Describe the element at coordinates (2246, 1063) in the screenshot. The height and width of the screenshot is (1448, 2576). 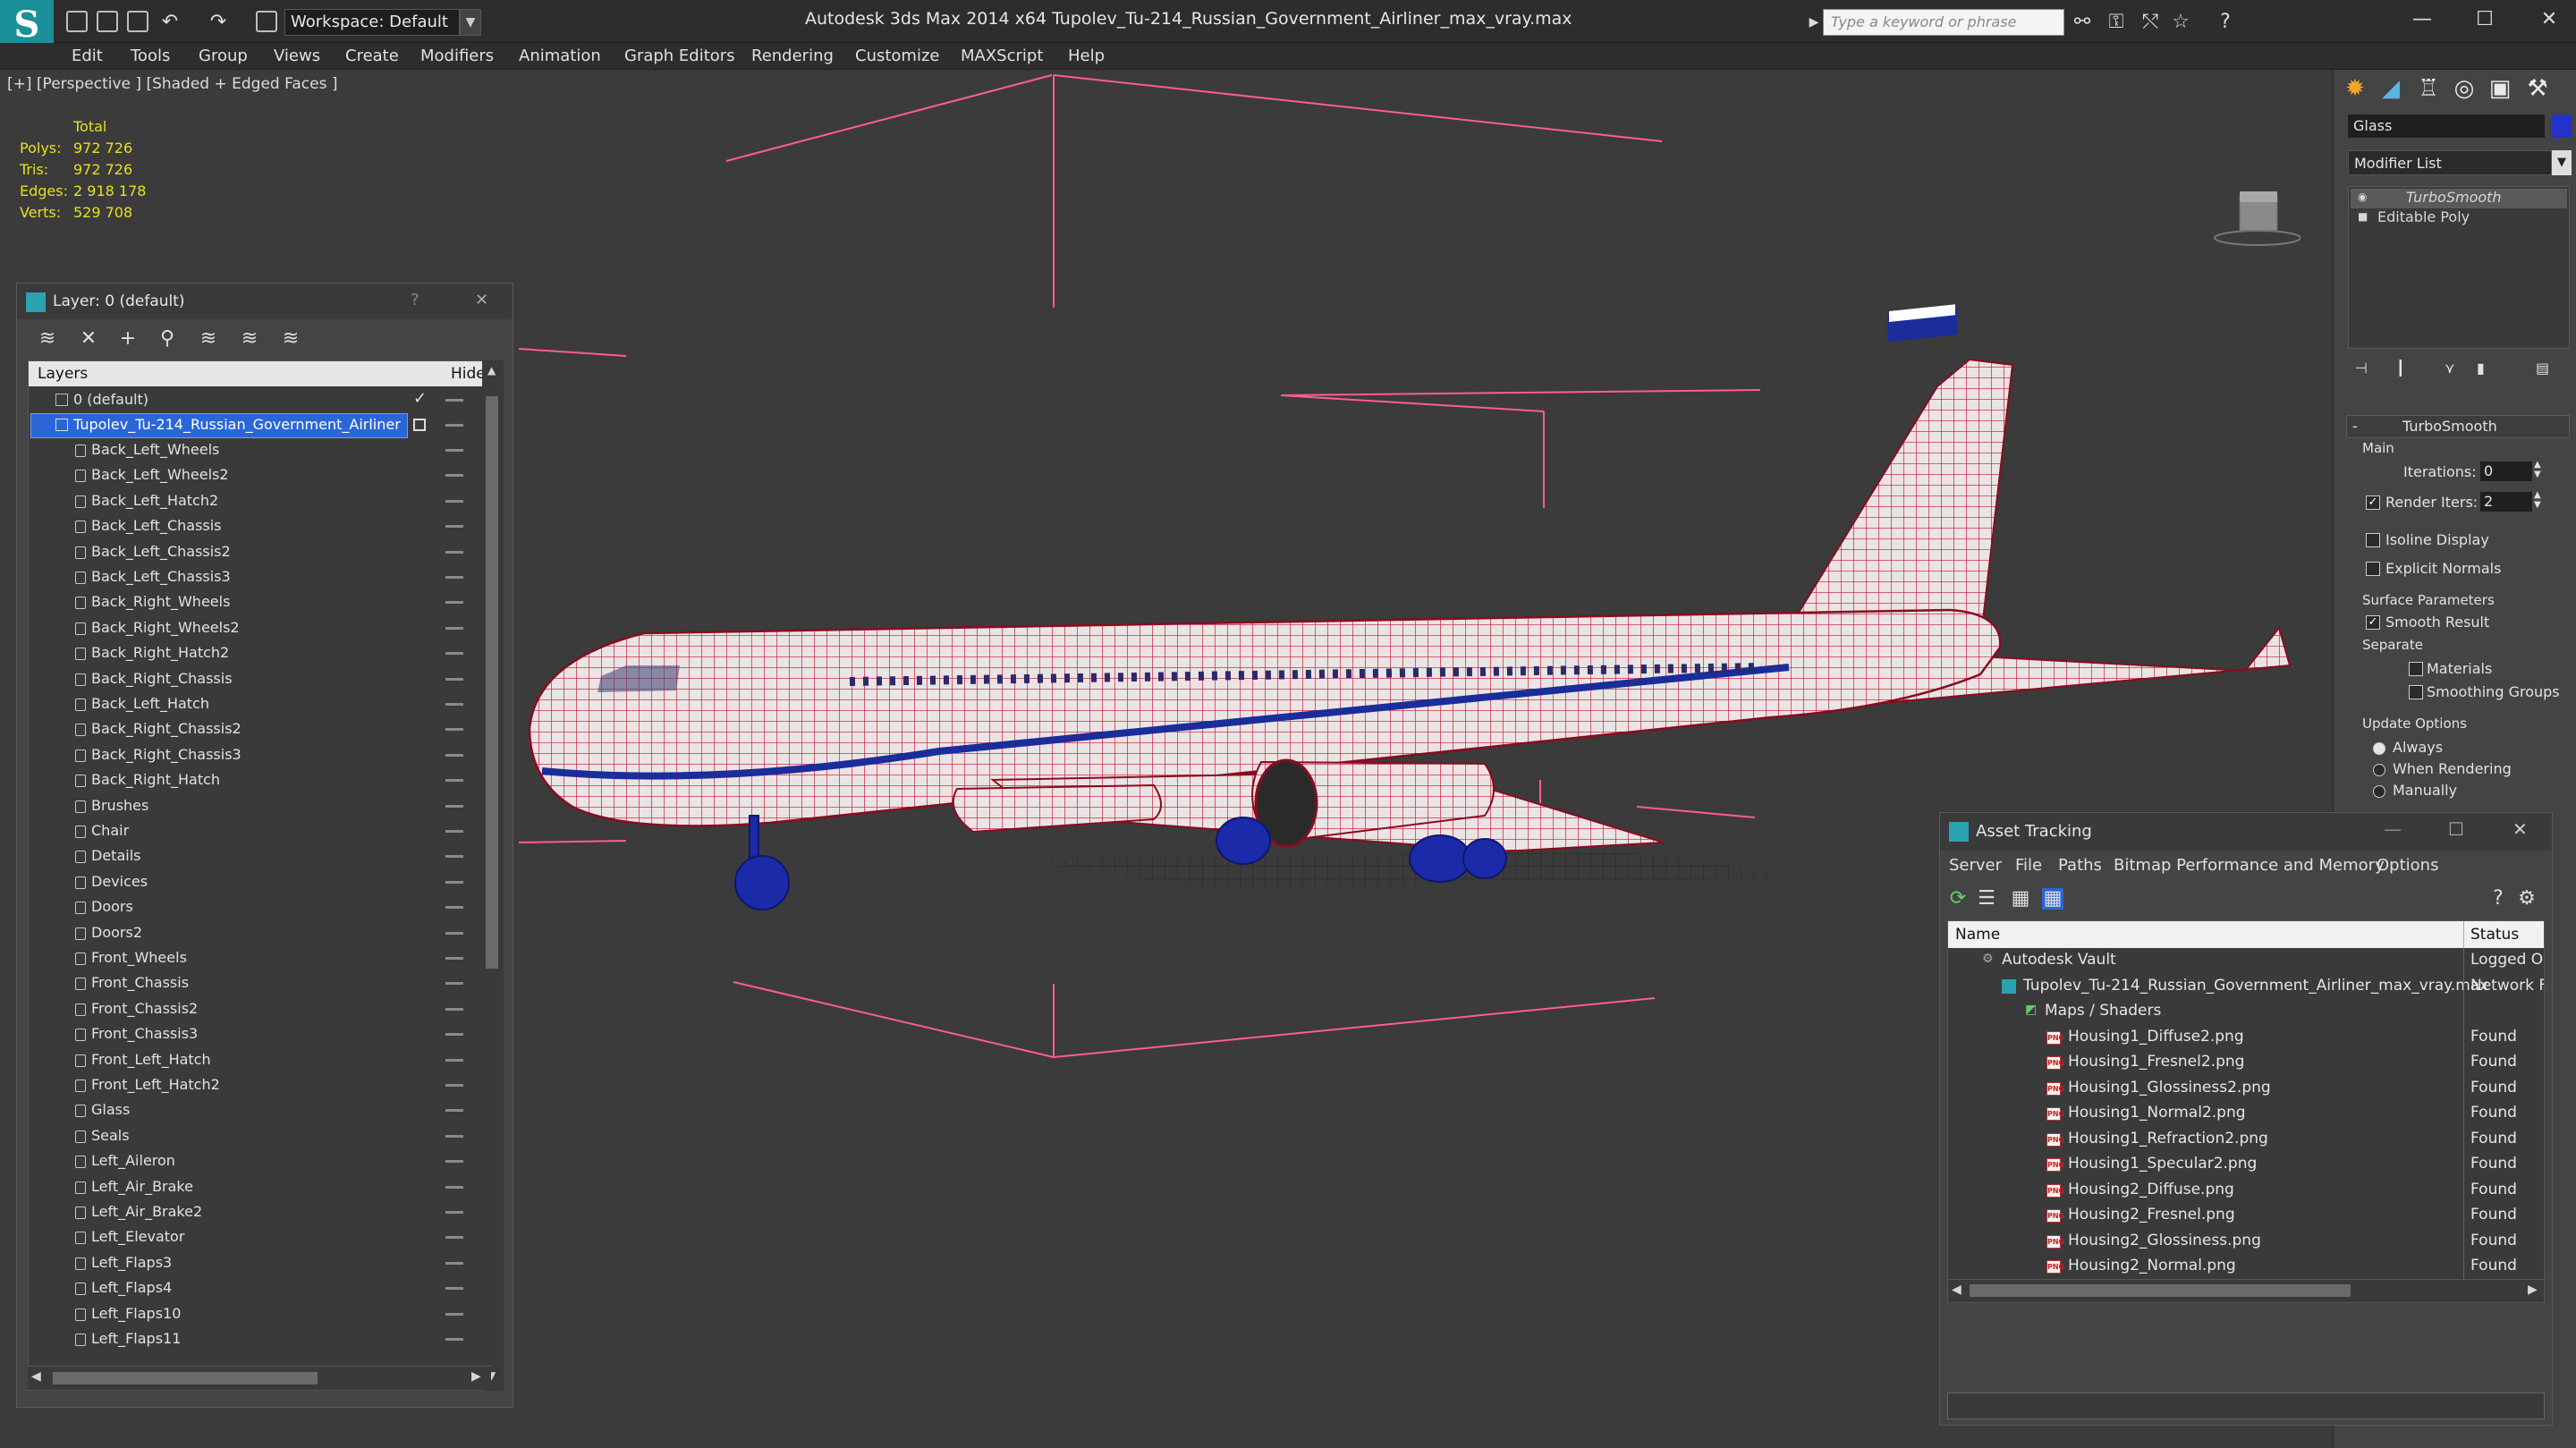
I see `asset-row-map: PNG Housing1_Fresnel2.png Found` at that location.